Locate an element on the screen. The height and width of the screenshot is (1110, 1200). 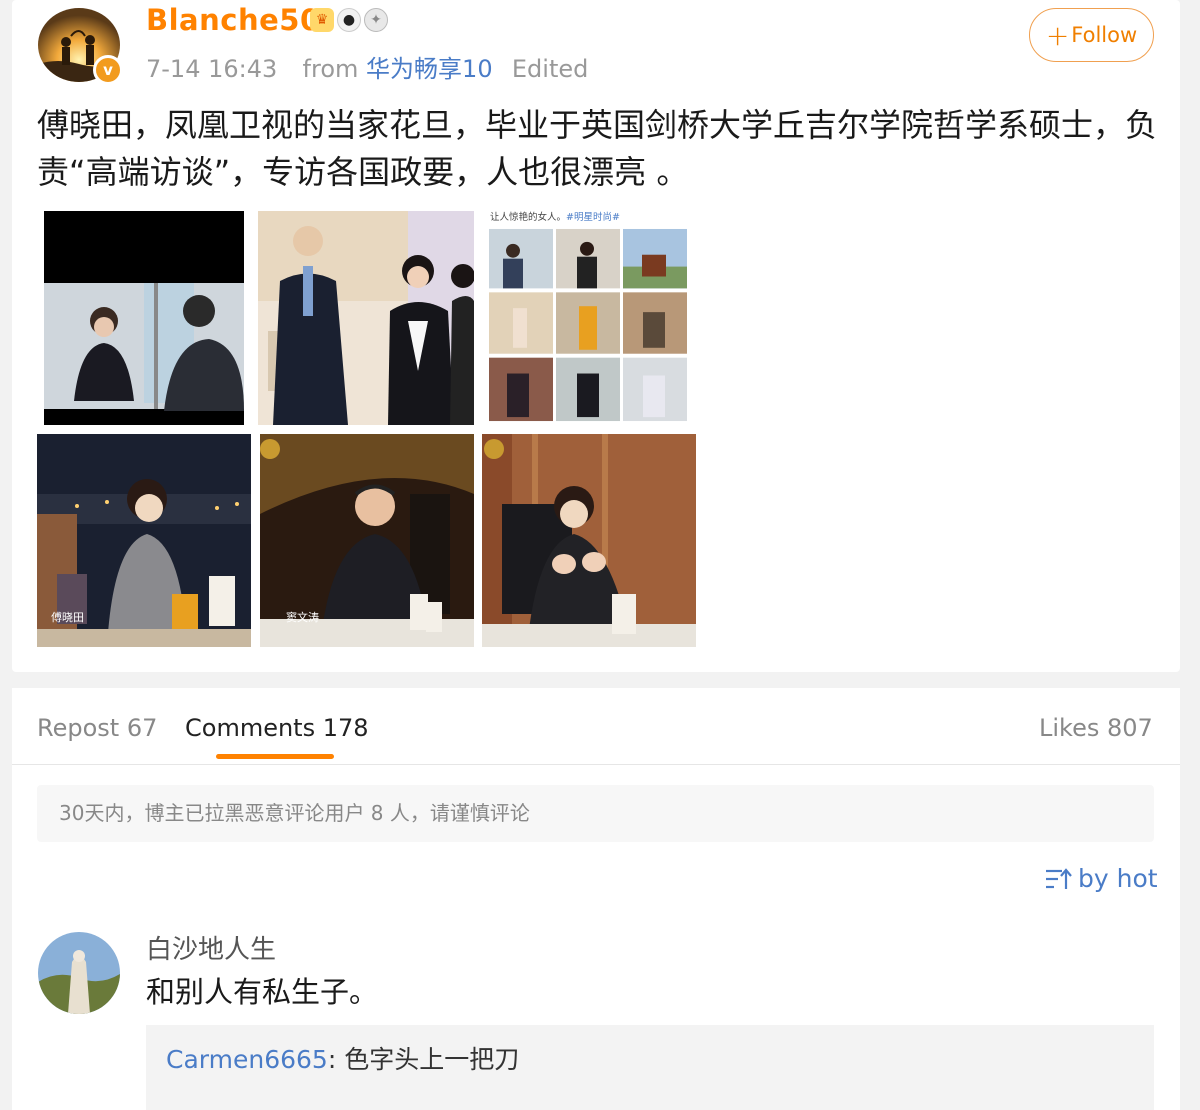
tabs-divider is located at coordinates (596, 764).